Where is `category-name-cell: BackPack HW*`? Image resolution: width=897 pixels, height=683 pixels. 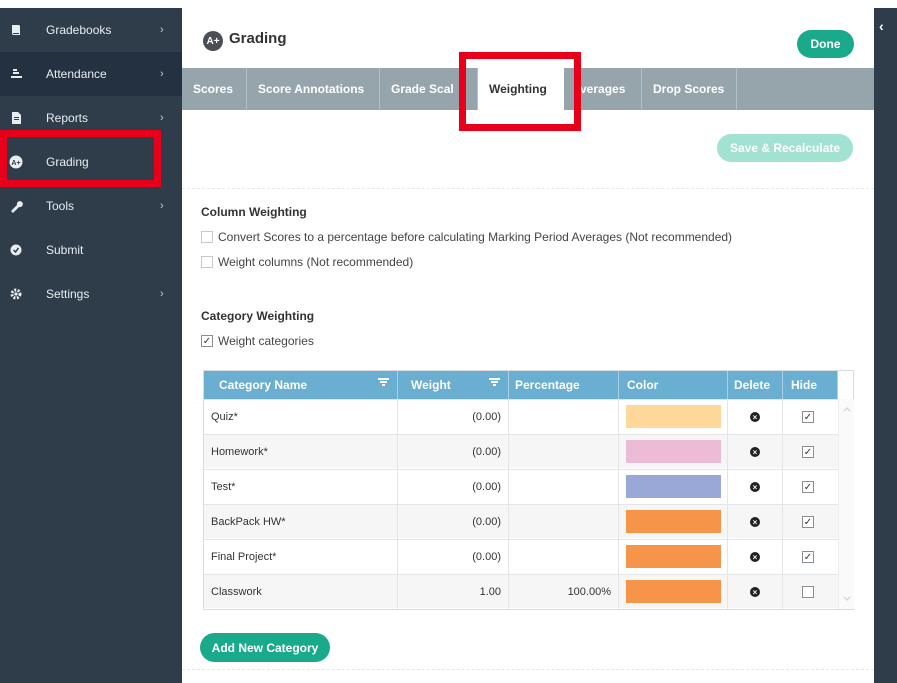 category-name-cell: BackPack HW* is located at coordinates (301, 522).